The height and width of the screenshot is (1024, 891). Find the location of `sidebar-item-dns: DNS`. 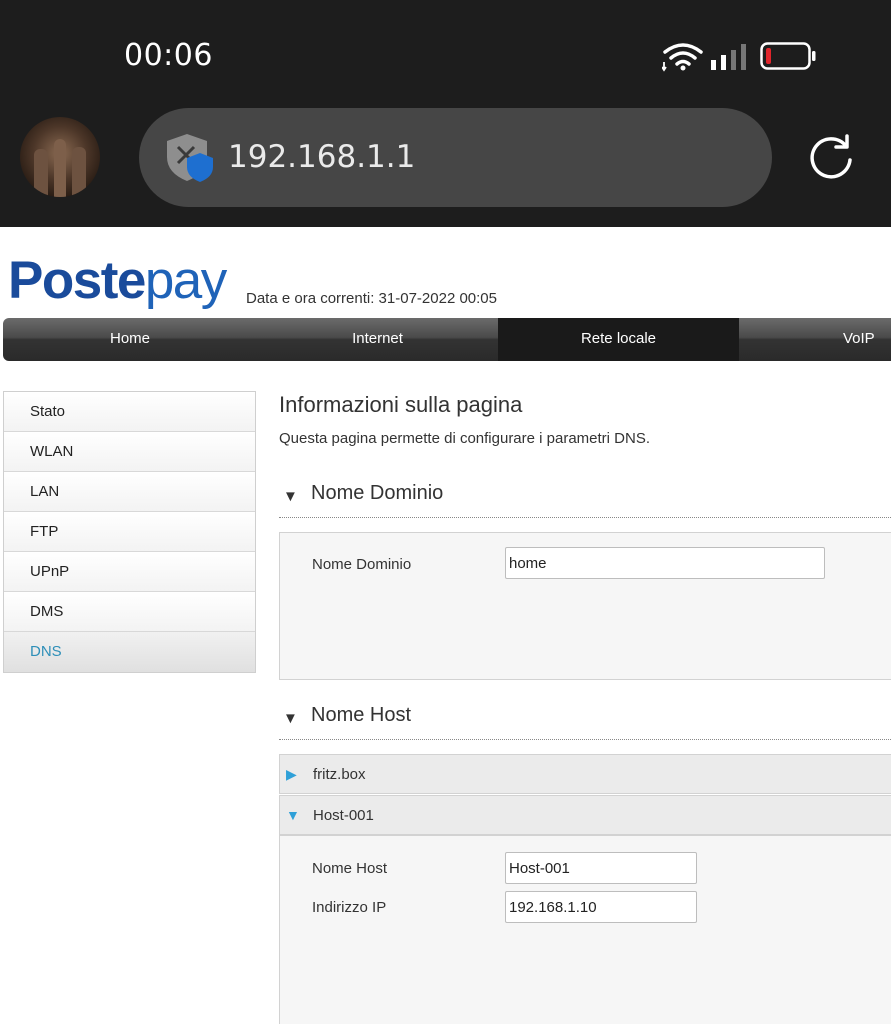

sidebar-item-dns: DNS is located at coordinates (129, 652).